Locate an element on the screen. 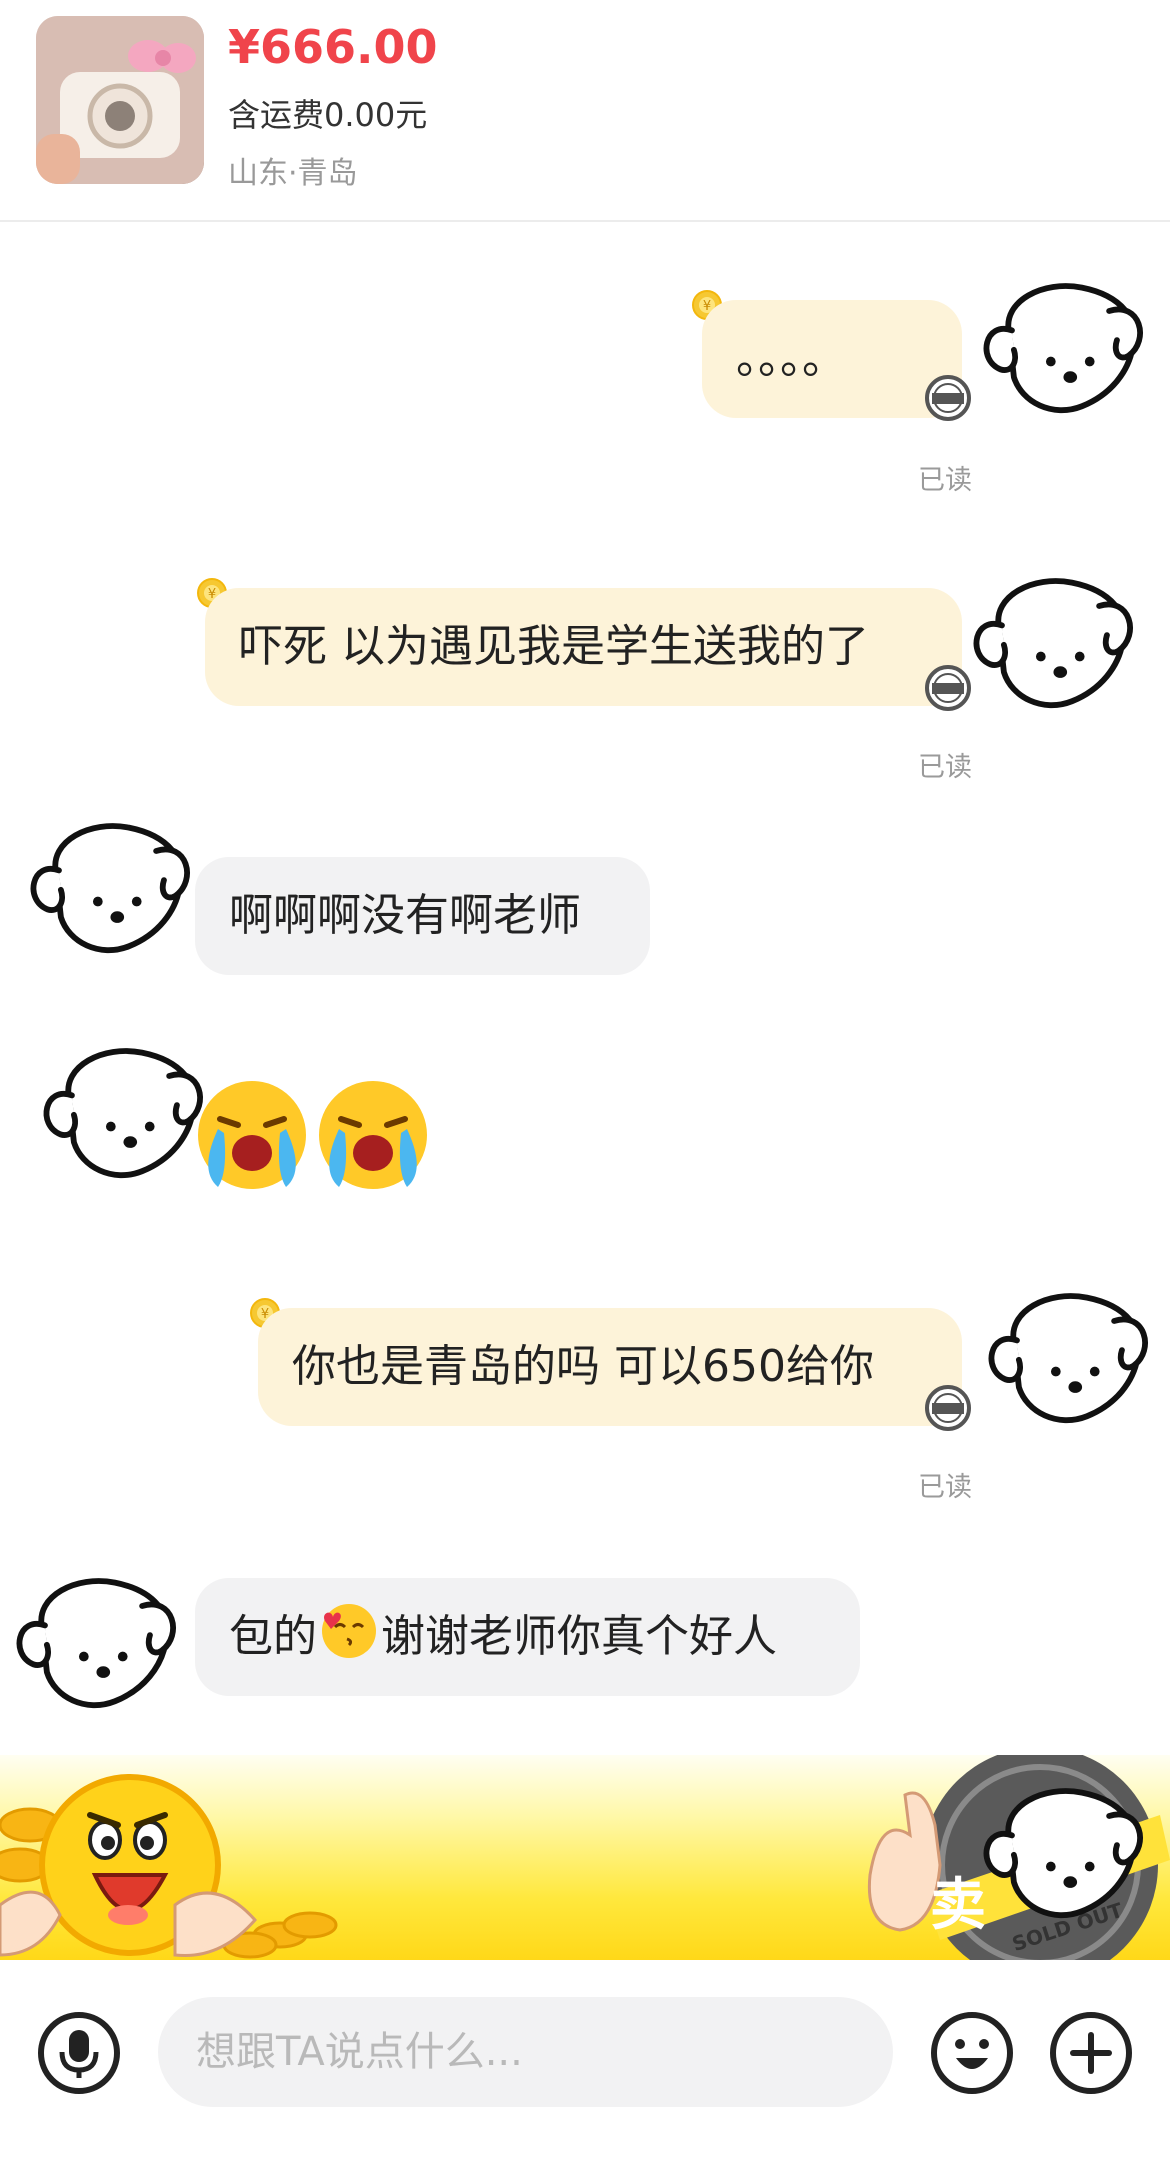  message-text-part: 包的 is located at coordinates (273, 1636).